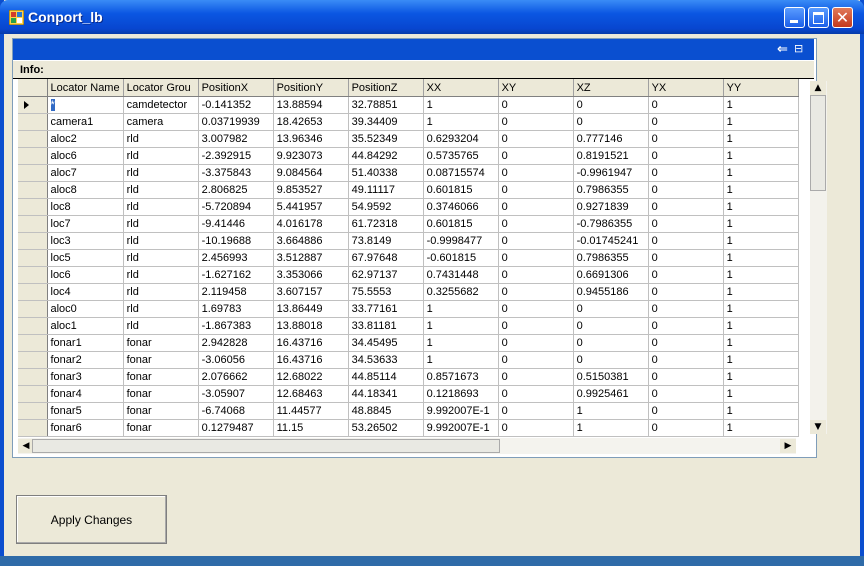 This screenshot has width=864, height=566. I want to click on table-cell: 75.5553, so click(386, 292).